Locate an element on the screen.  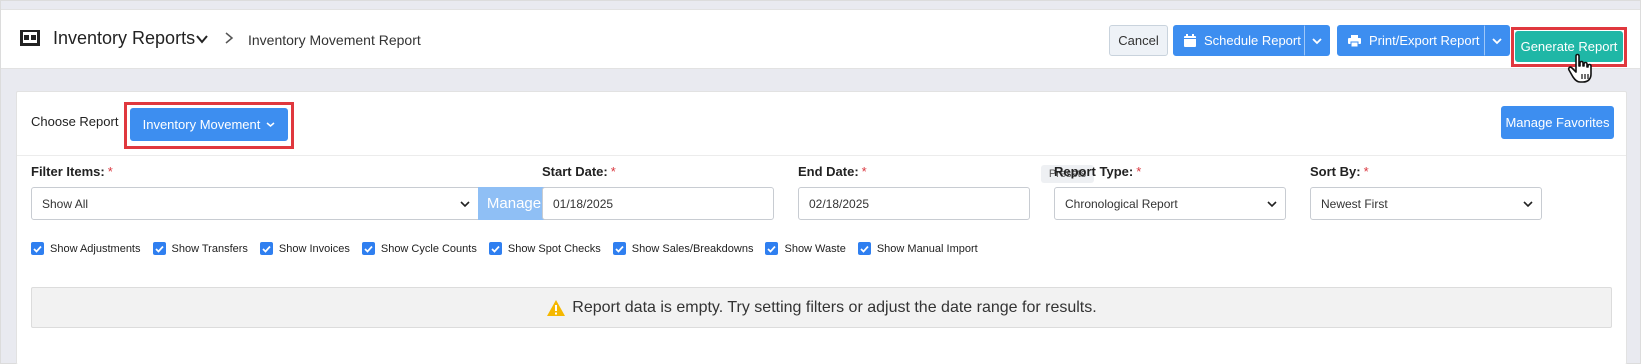
checkbox-show-sales-breakdowns: Show Sales/Breakdowns is located at coordinates (683, 248).